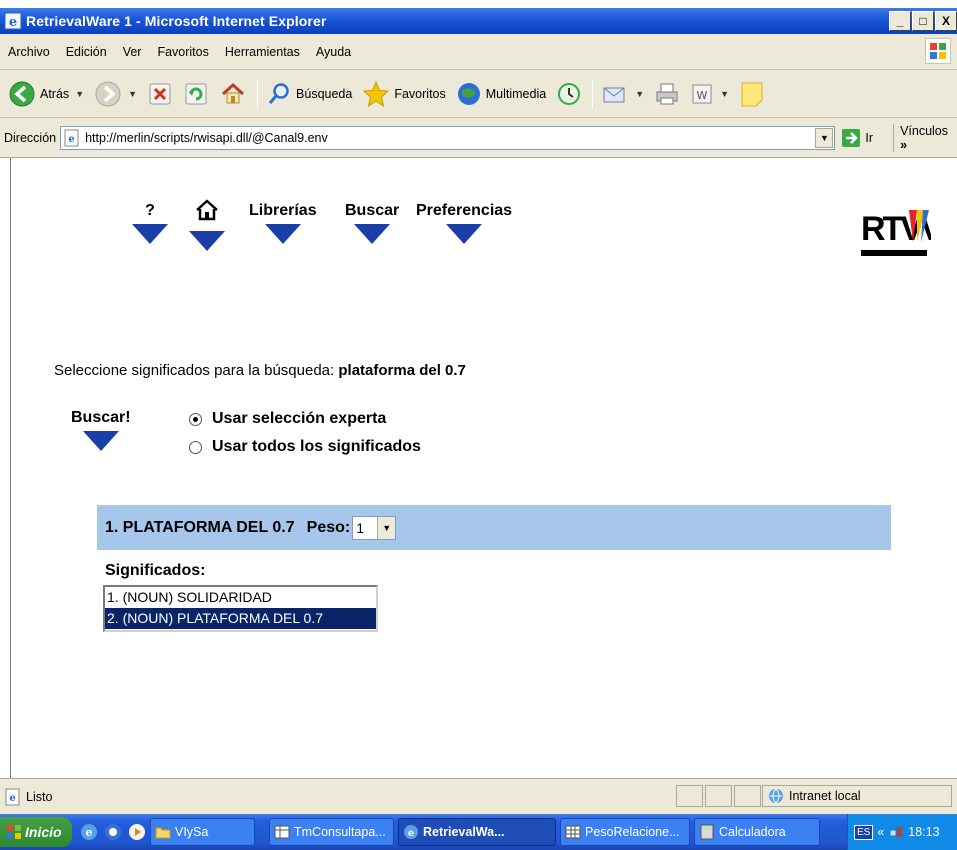 Image resolution: width=957 pixels, height=850 pixels. What do you see at coordinates (101, 430) in the screenshot?
I see `buscar-button: Buscar!` at bounding box center [101, 430].